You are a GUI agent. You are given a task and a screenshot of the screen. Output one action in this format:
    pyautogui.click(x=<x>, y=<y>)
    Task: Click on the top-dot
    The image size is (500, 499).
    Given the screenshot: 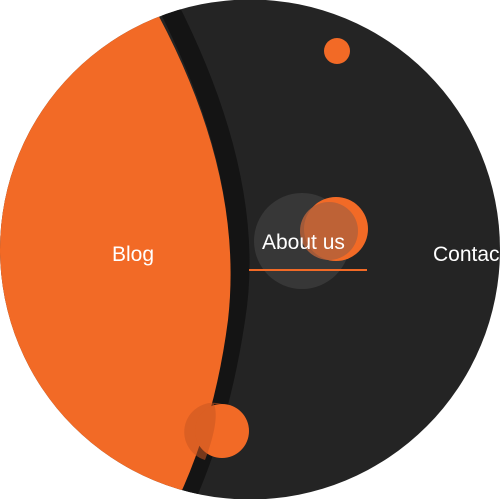 What is the action you would take?
    pyautogui.click(x=337, y=51)
    